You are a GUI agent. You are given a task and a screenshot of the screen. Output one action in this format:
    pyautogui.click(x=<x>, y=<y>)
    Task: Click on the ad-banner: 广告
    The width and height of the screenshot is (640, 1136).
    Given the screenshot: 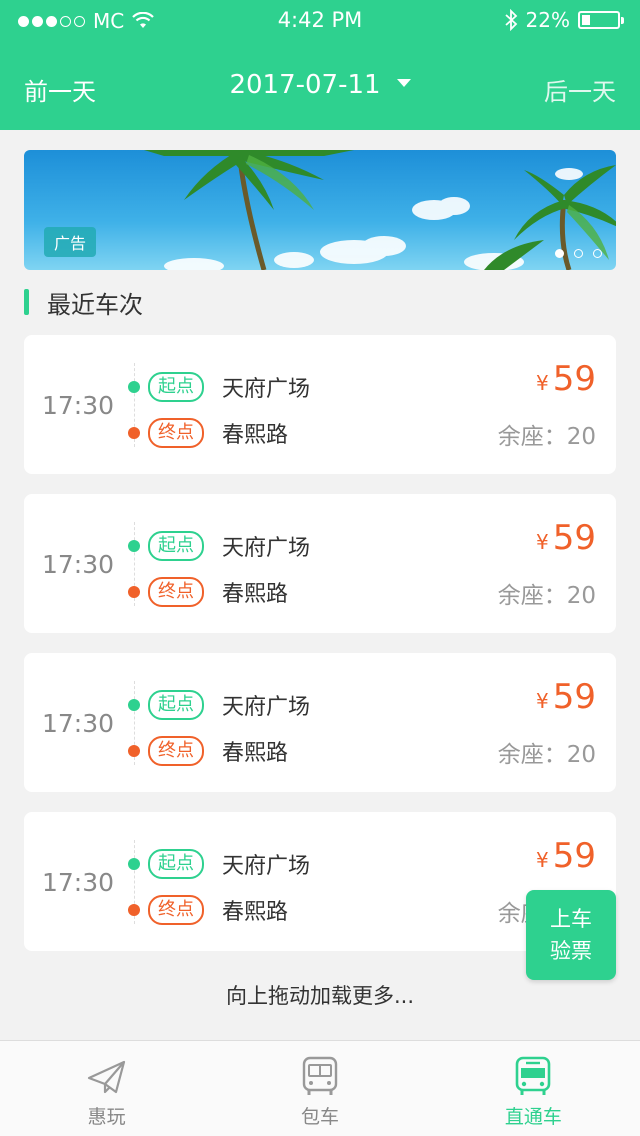 What is the action you would take?
    pyautogui.click(x=320, y=210)
    